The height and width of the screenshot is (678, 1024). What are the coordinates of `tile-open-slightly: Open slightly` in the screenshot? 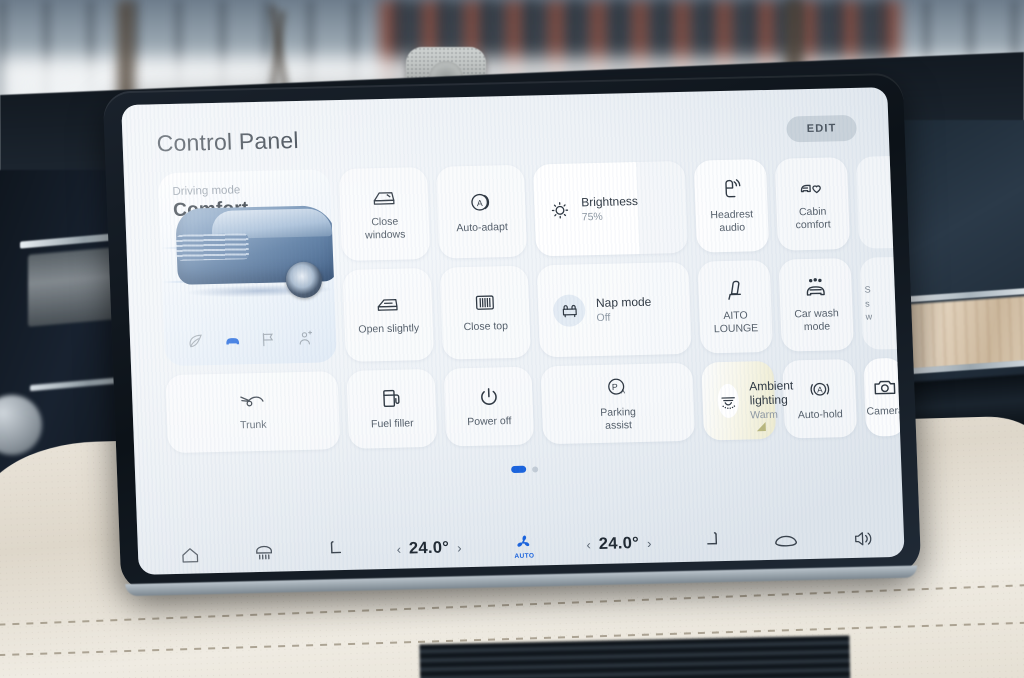 It's located at (388, 314).